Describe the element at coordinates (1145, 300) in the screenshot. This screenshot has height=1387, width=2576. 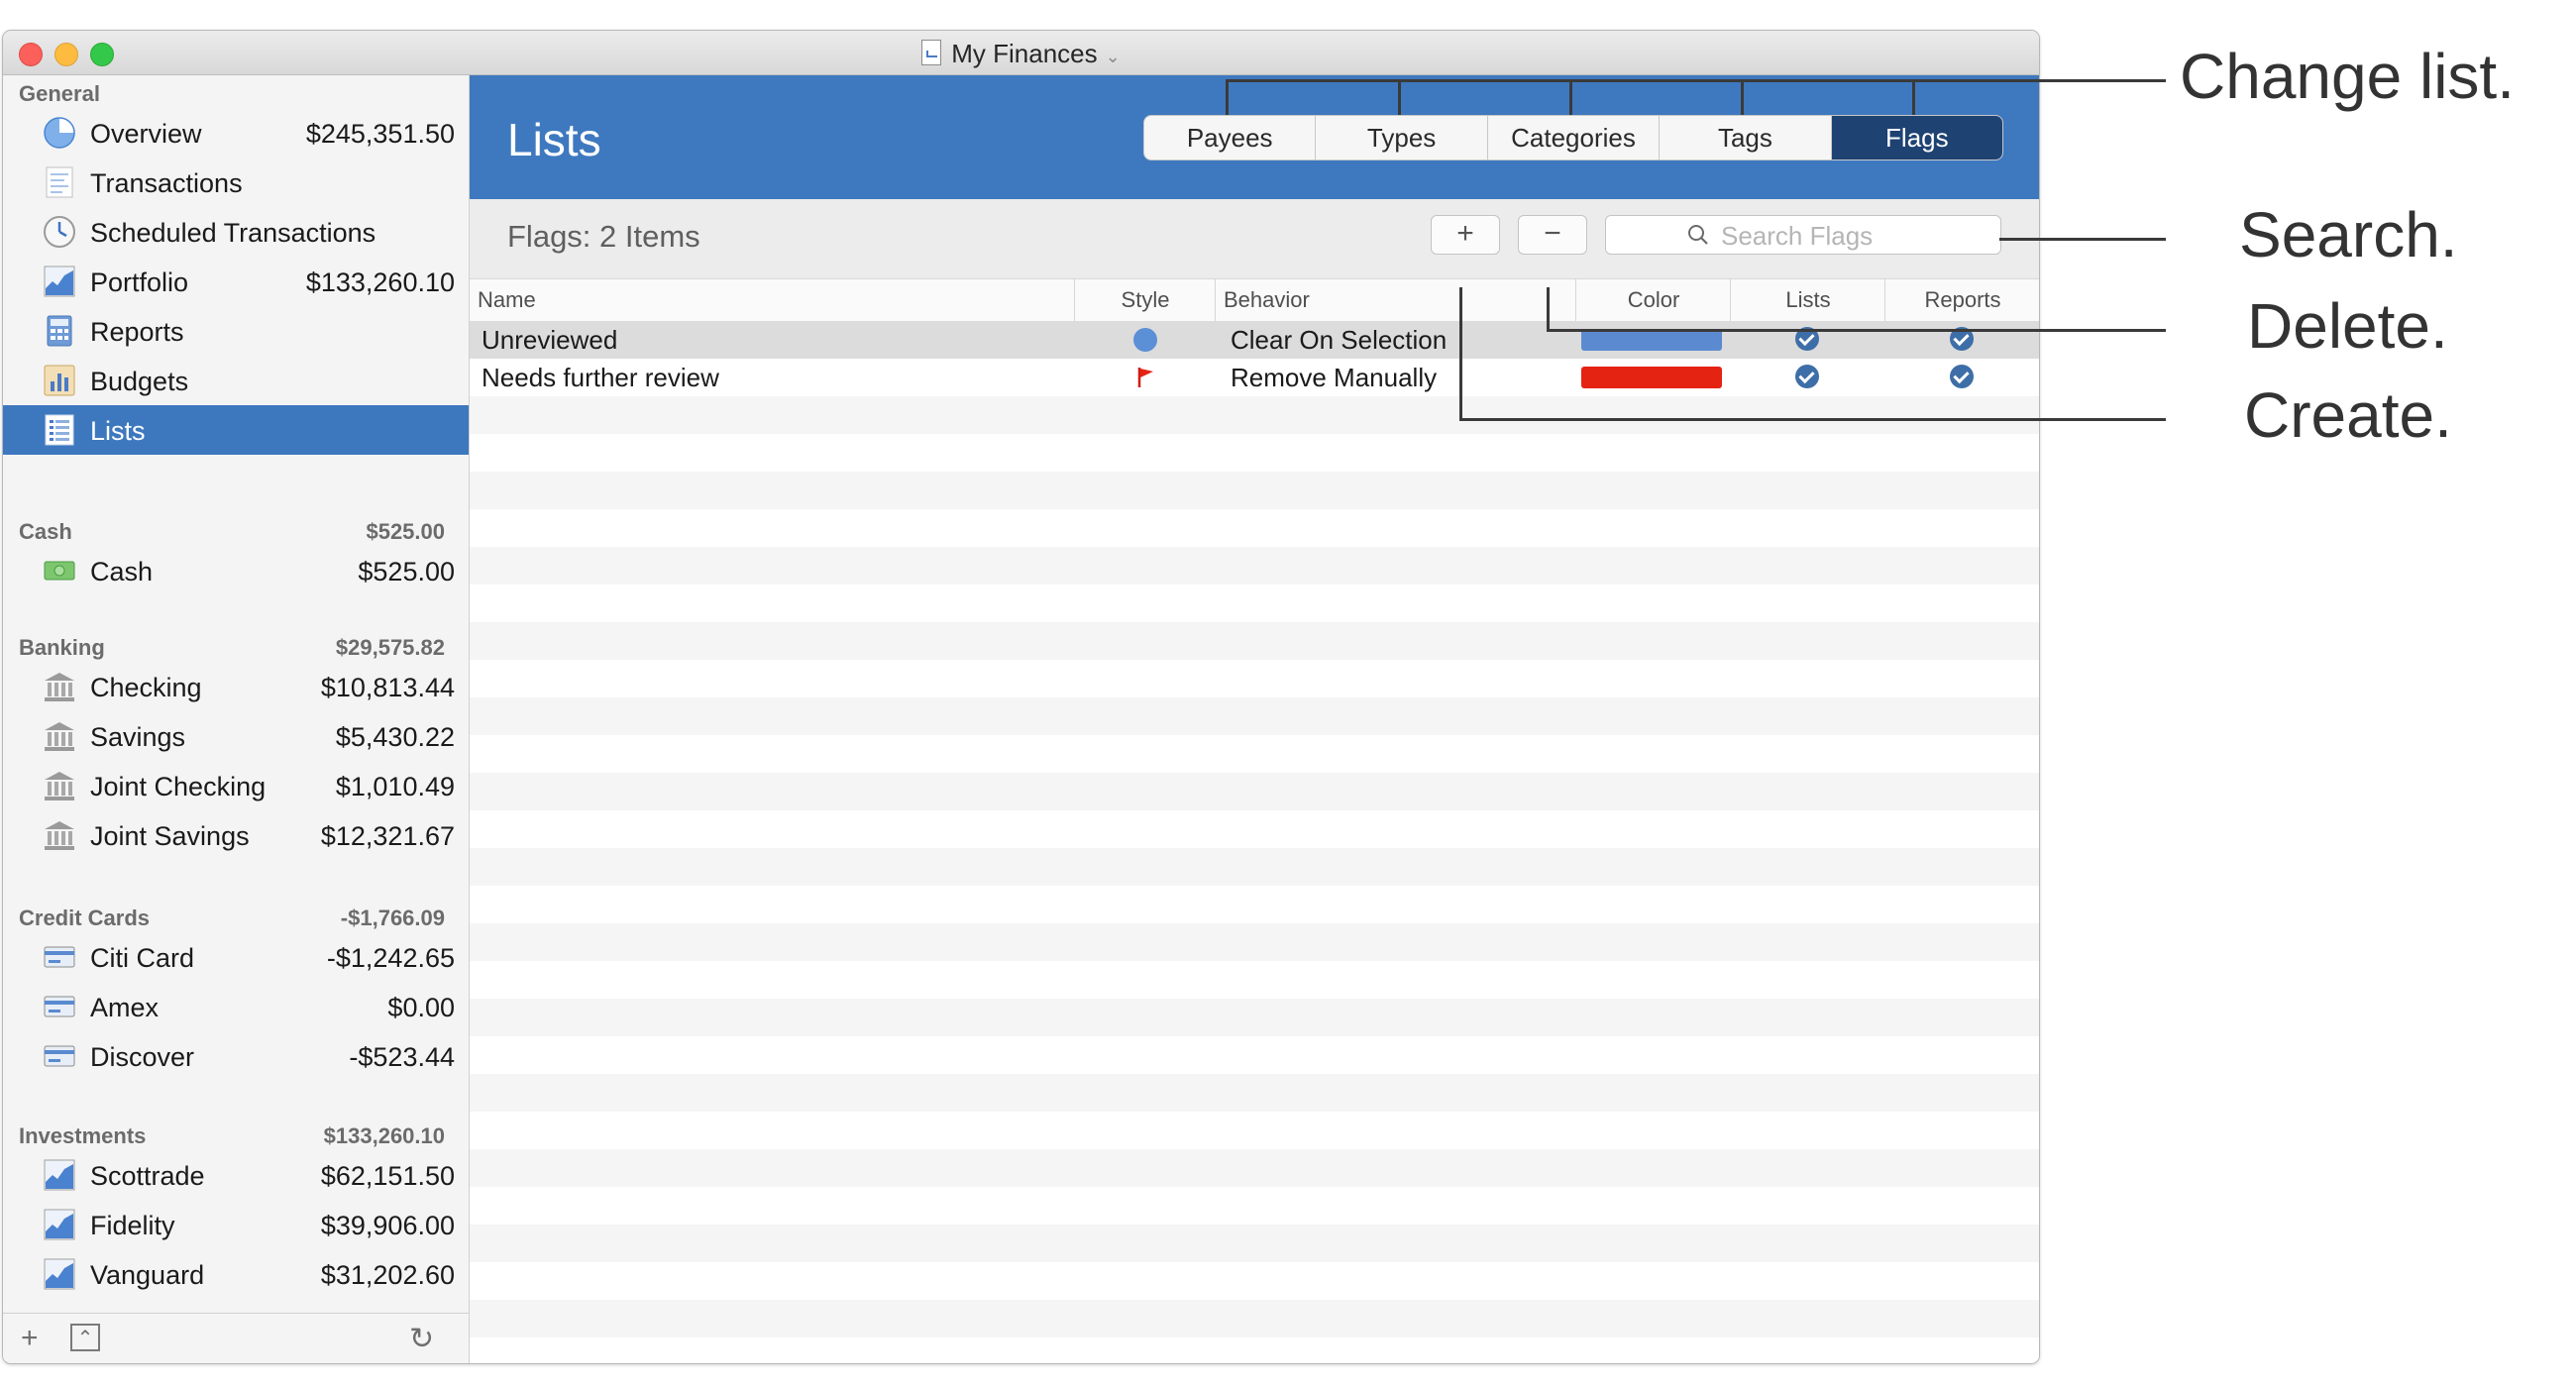
I see `column-header-style: Style` at that location.